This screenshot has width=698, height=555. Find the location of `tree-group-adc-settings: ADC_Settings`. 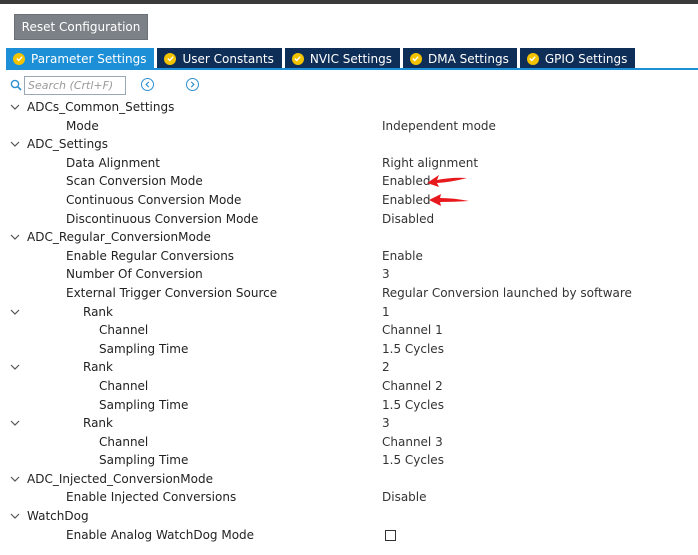

tree-group-adc-settings: ADC_Settings is located at coordinates (349, 144).